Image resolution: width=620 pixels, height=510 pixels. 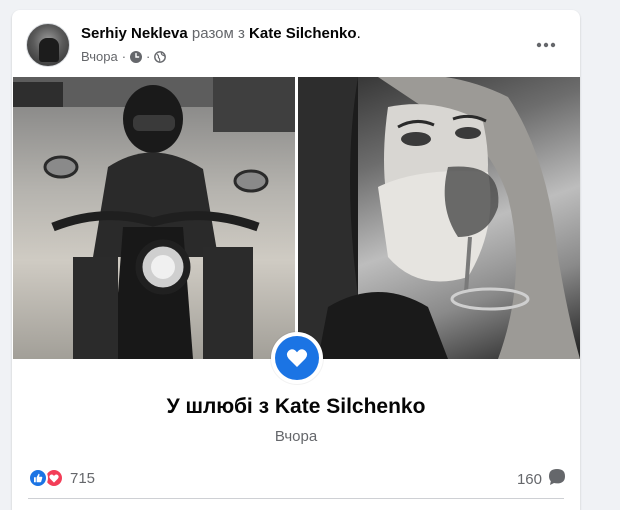 I want to click on globe-icon, so click(x=160, y=56).